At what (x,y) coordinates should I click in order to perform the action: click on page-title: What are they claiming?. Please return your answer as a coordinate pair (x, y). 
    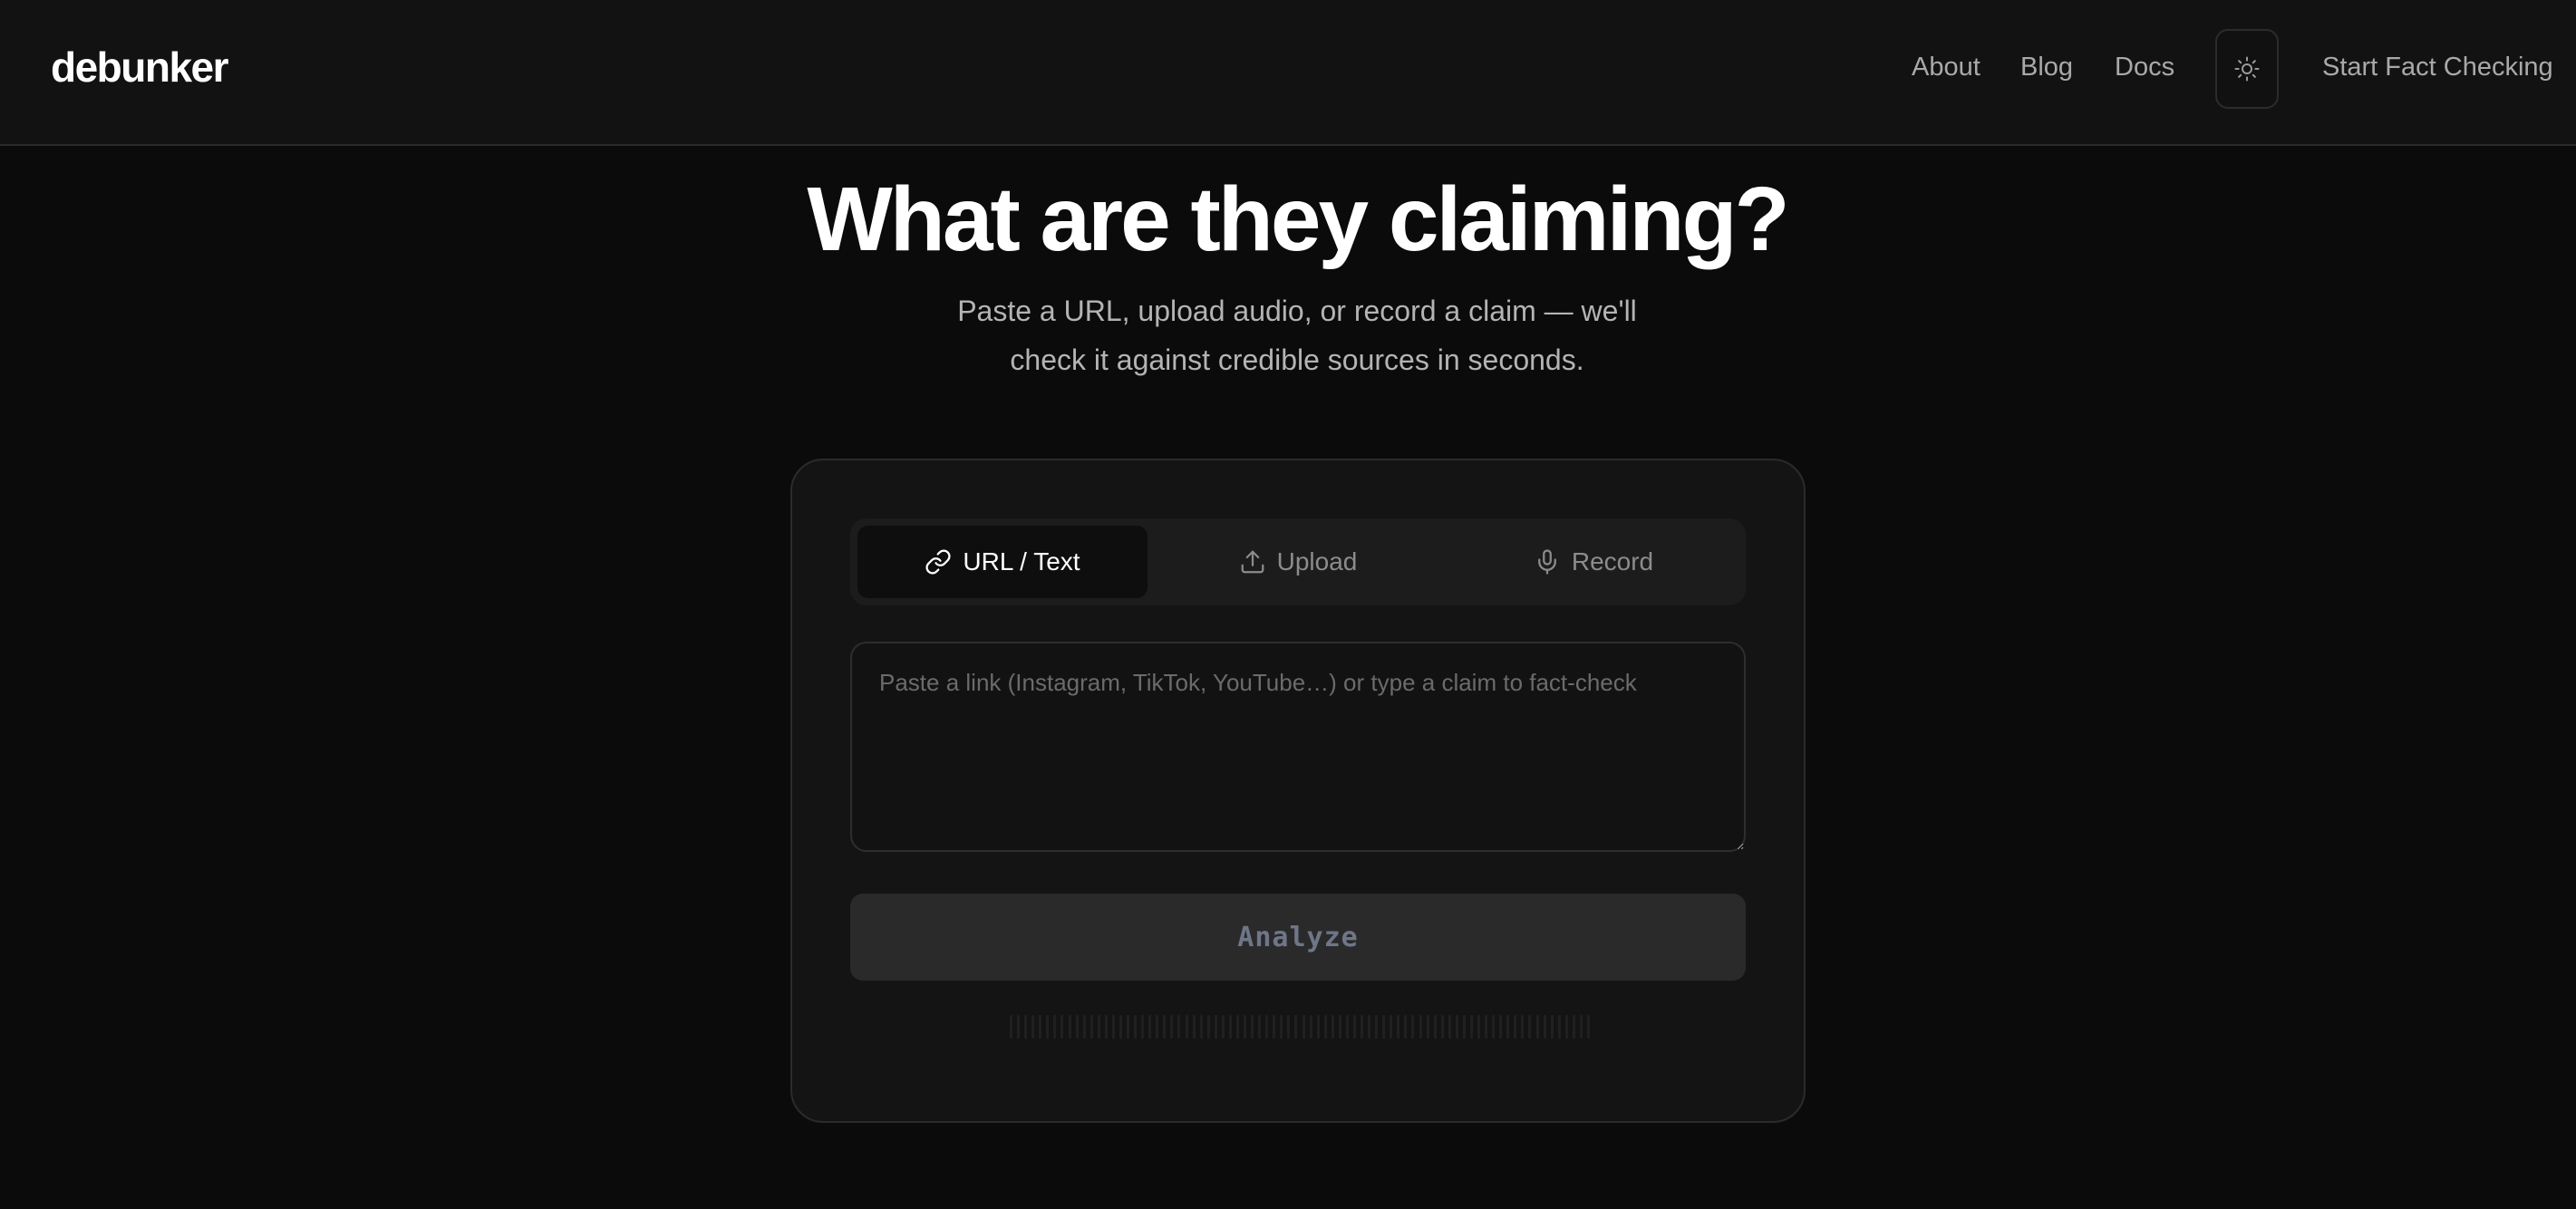
    Looking at the image, I should click on (1298, 219).